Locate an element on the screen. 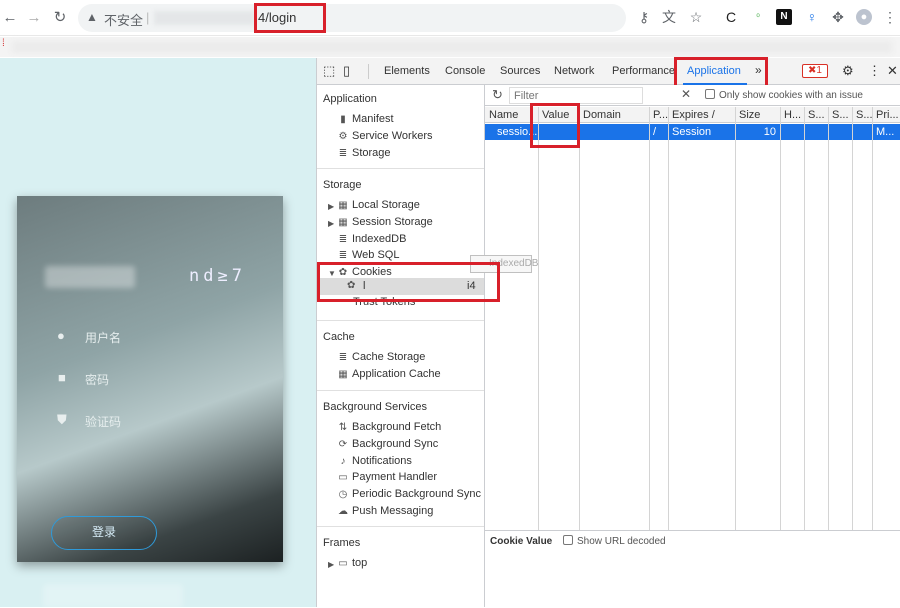  address-bar: ▲ 不安全 | 4/login is located at coordinates (352, 18).